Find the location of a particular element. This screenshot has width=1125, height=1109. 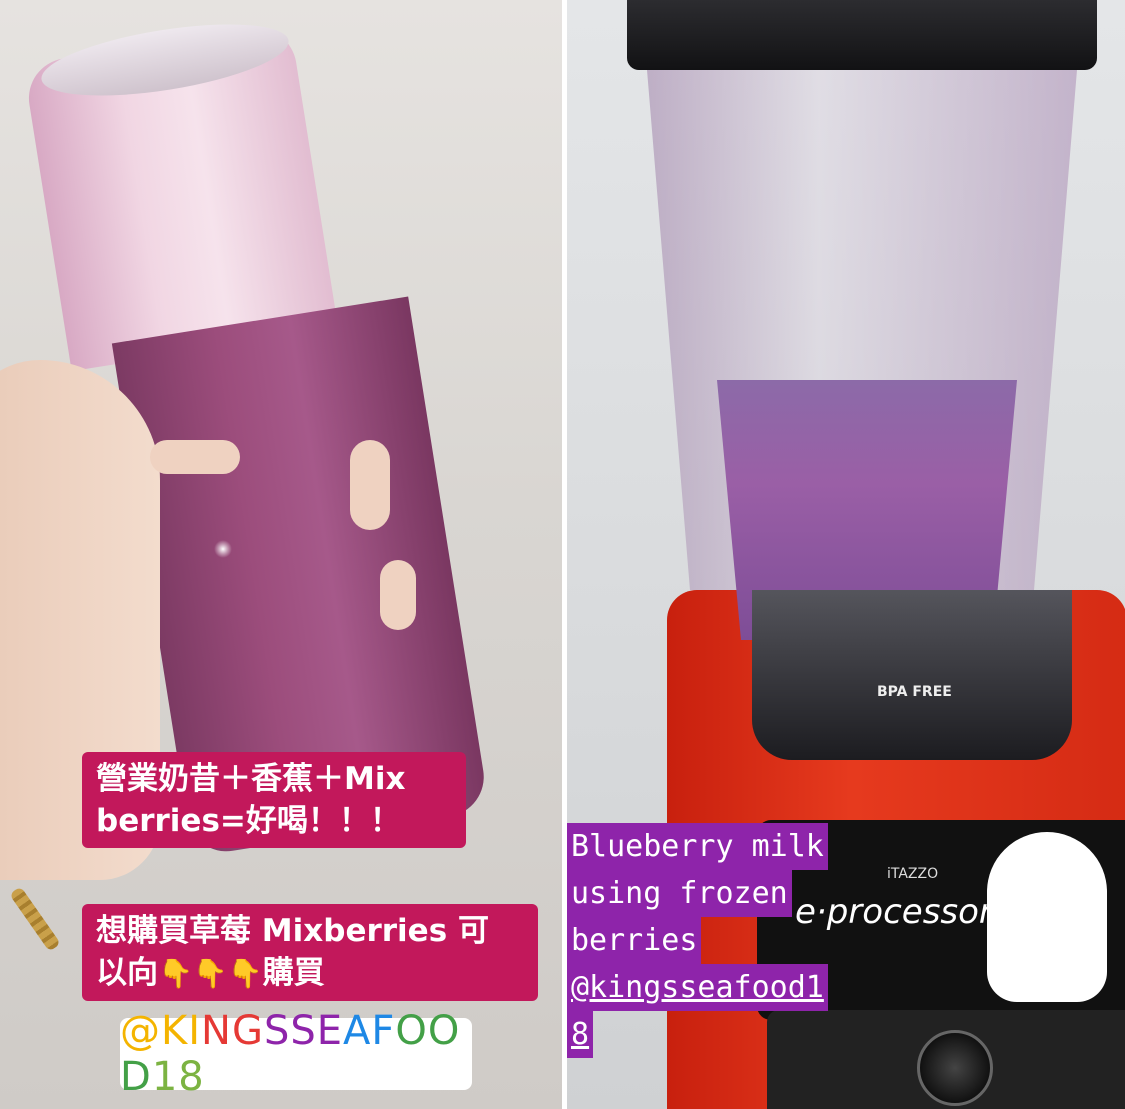

handle-char: G is located at coordinates (247, 1031).